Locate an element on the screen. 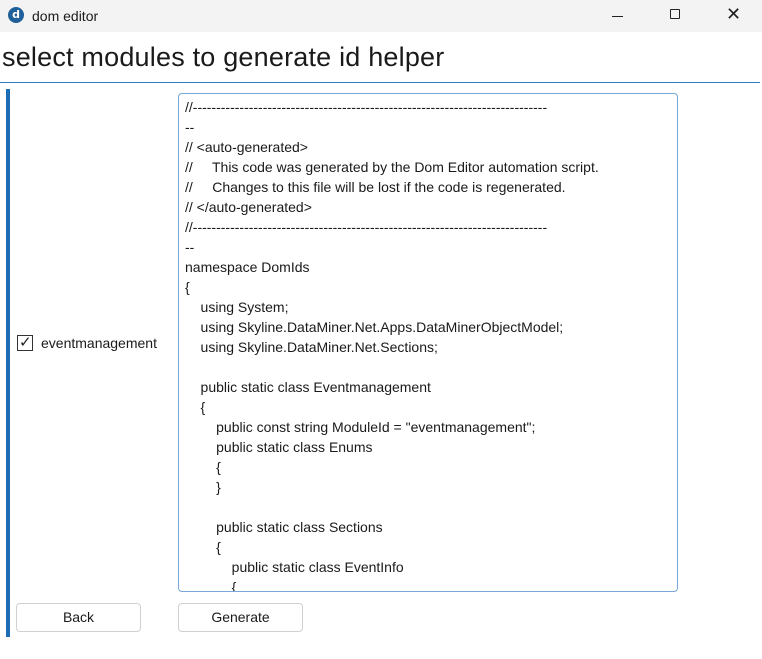  module-checkbox: ✓ is located at coordinates (25, 342).